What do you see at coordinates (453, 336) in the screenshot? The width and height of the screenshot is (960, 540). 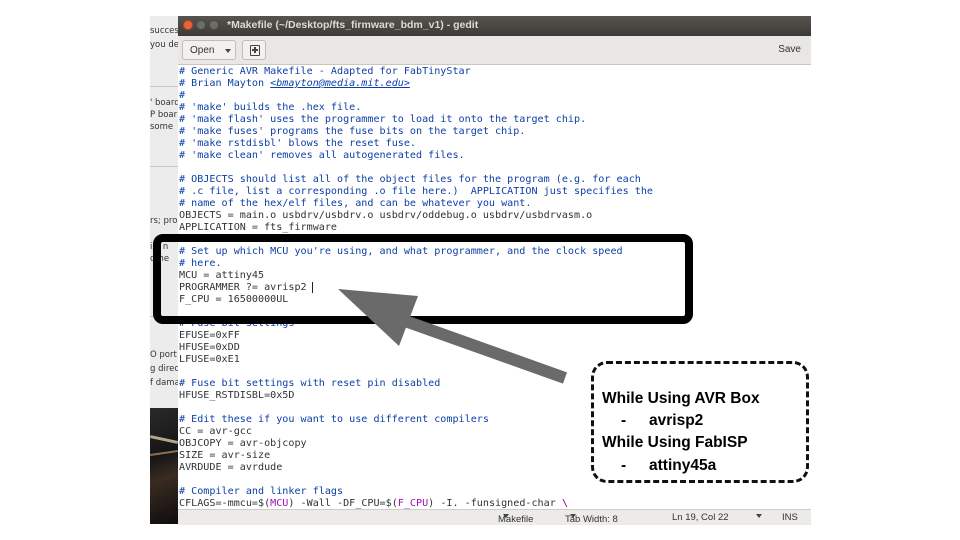 I see `arrow-icon` at bounding box center [453, 336].